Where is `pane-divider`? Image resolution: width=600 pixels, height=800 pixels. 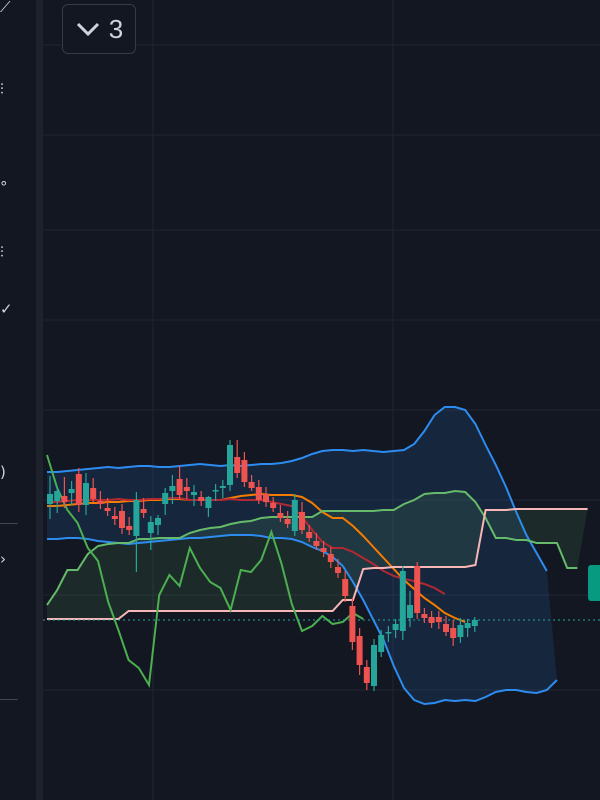 pane-divider is located at coordinates (39, 400).